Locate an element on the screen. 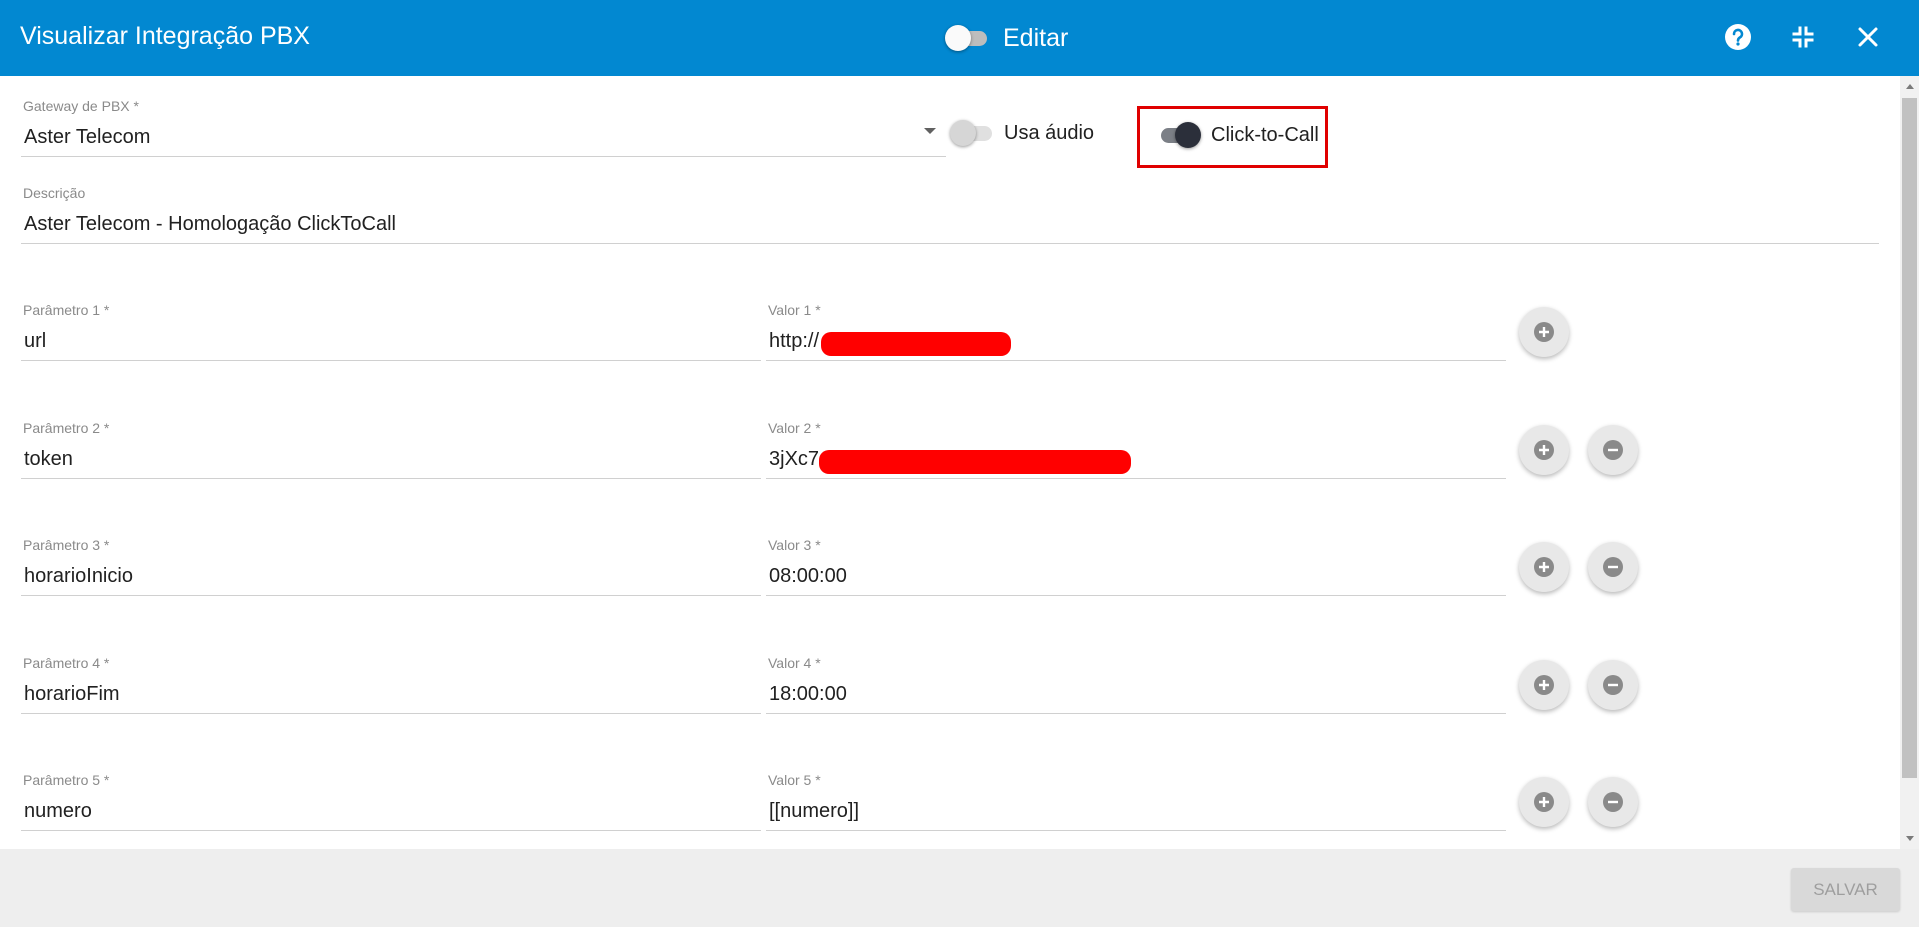  close-icon is located at coordinates (1868, 37).